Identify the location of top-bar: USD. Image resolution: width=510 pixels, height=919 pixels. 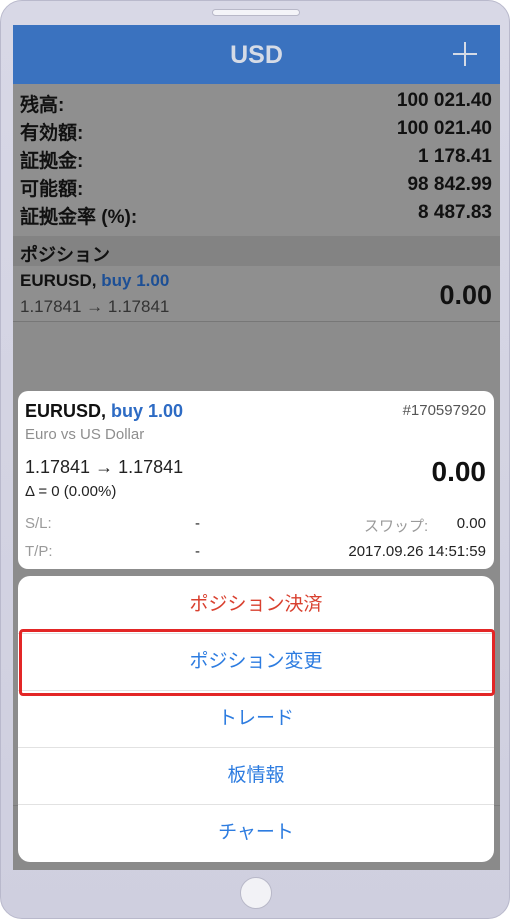
(256, 54).